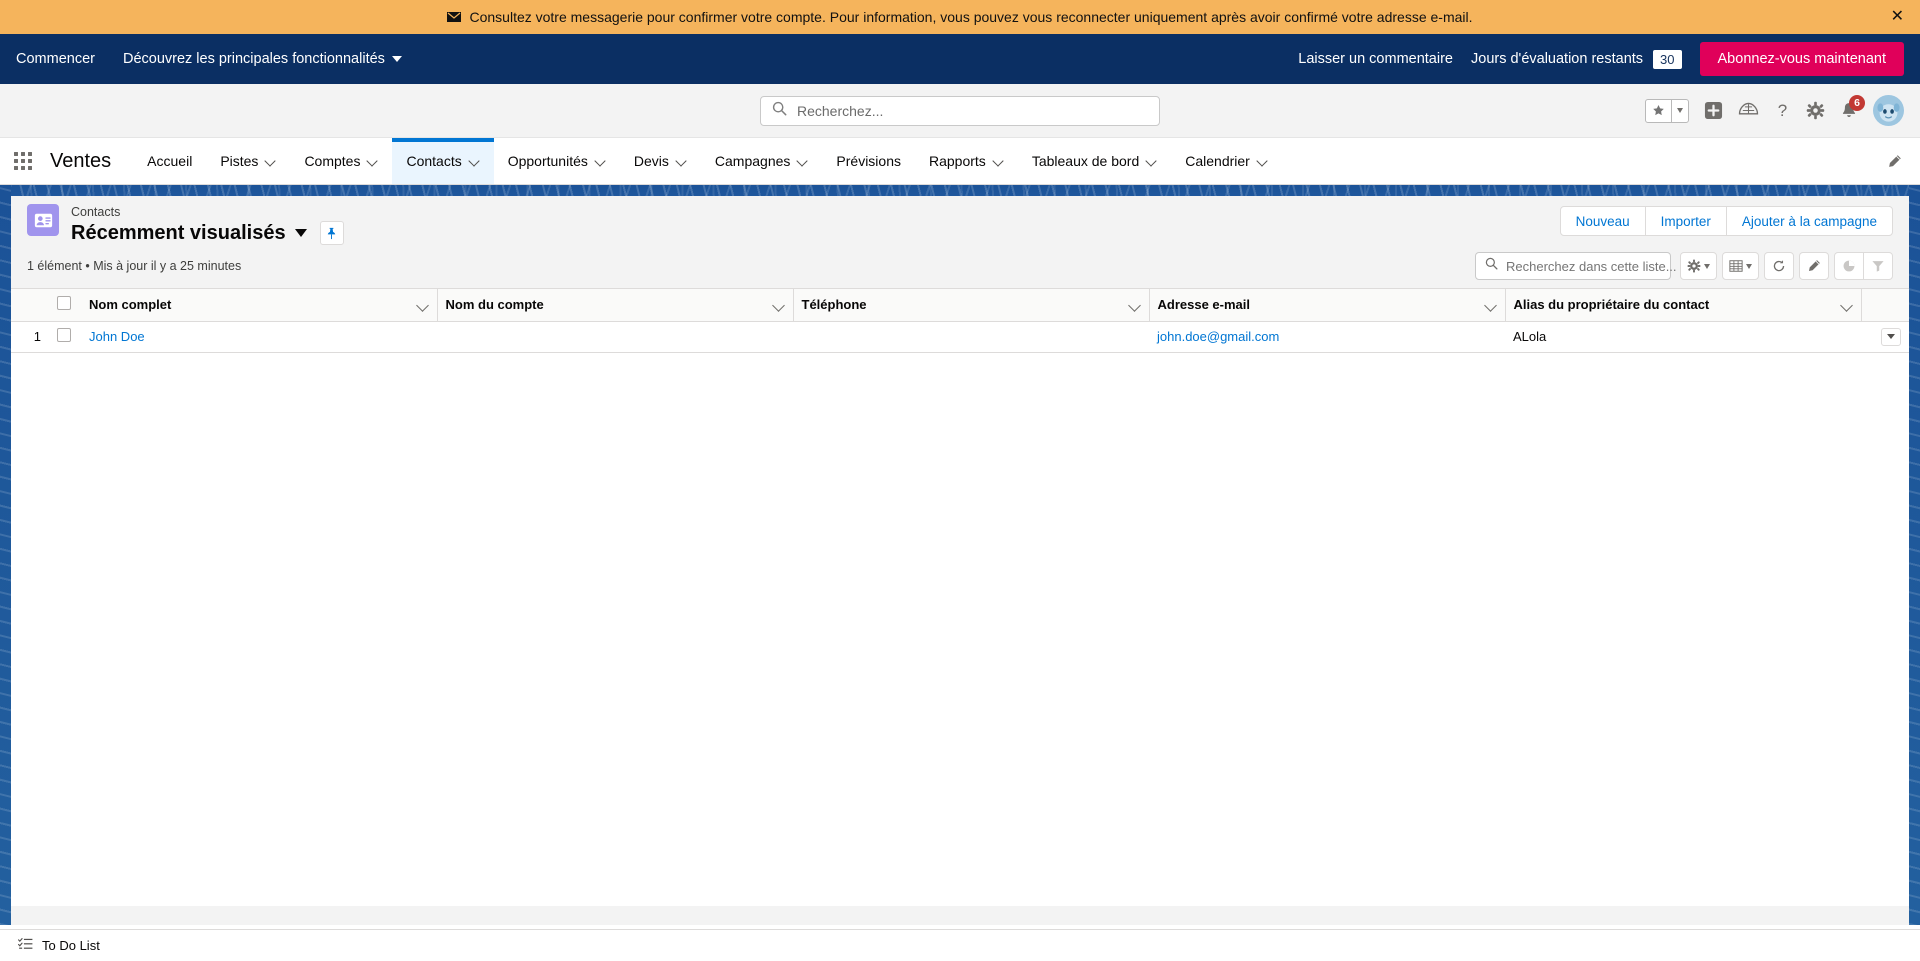 Image resolution: width=1920 pixels, height=961 pixels. What do you see at coordinates (1857, 103) in the screenshot?
I see `notifications-badge: 6` at bounding box center [1857, 103].